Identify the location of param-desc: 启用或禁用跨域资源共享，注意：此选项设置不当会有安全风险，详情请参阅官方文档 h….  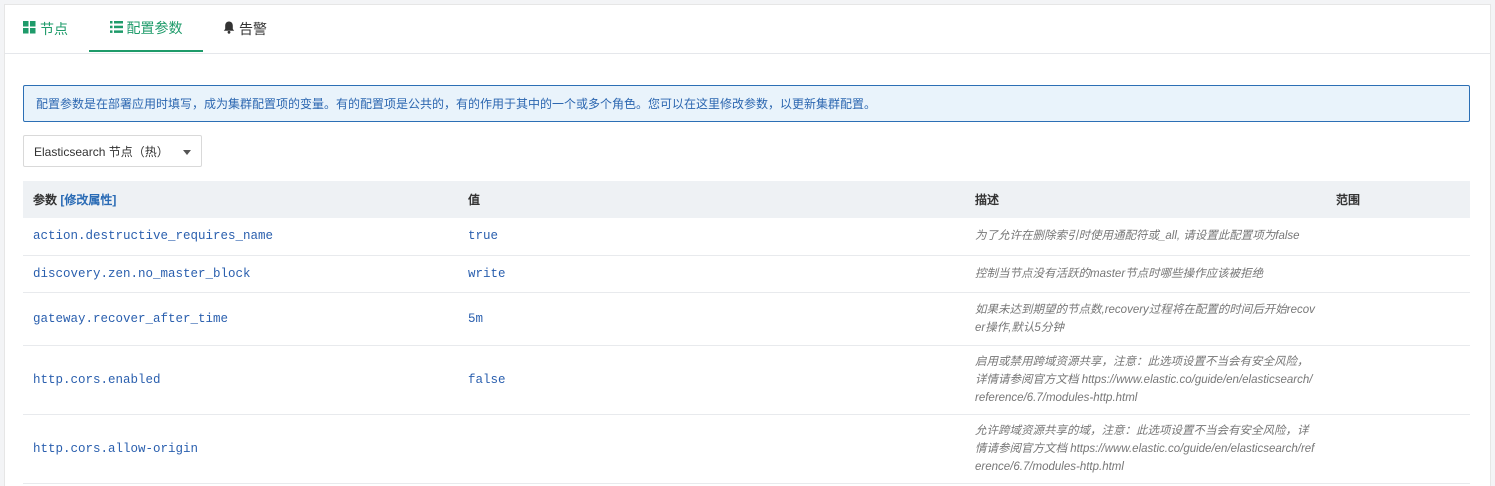
(1144, 379).